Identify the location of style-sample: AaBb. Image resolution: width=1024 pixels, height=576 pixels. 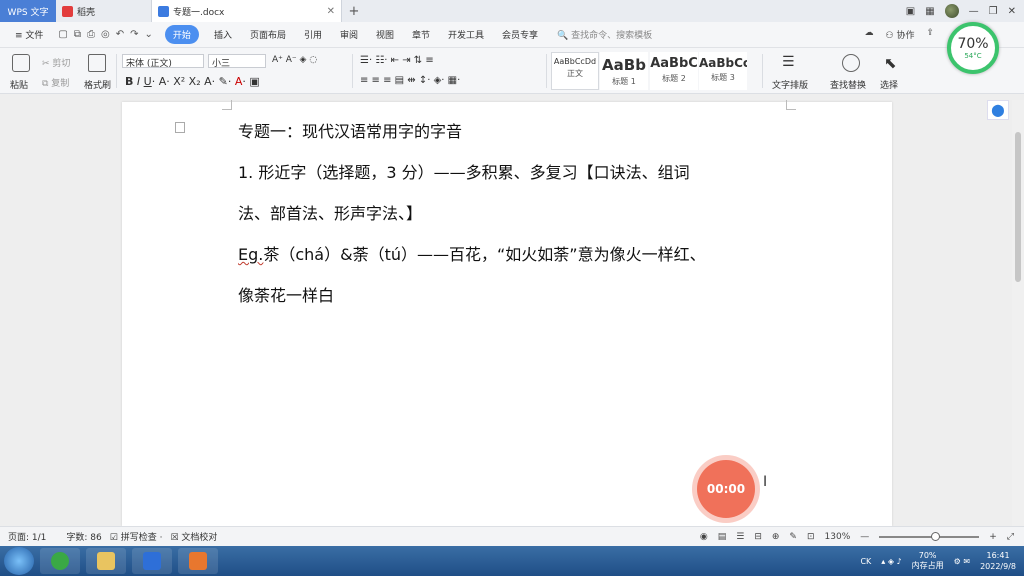
(624, 65).